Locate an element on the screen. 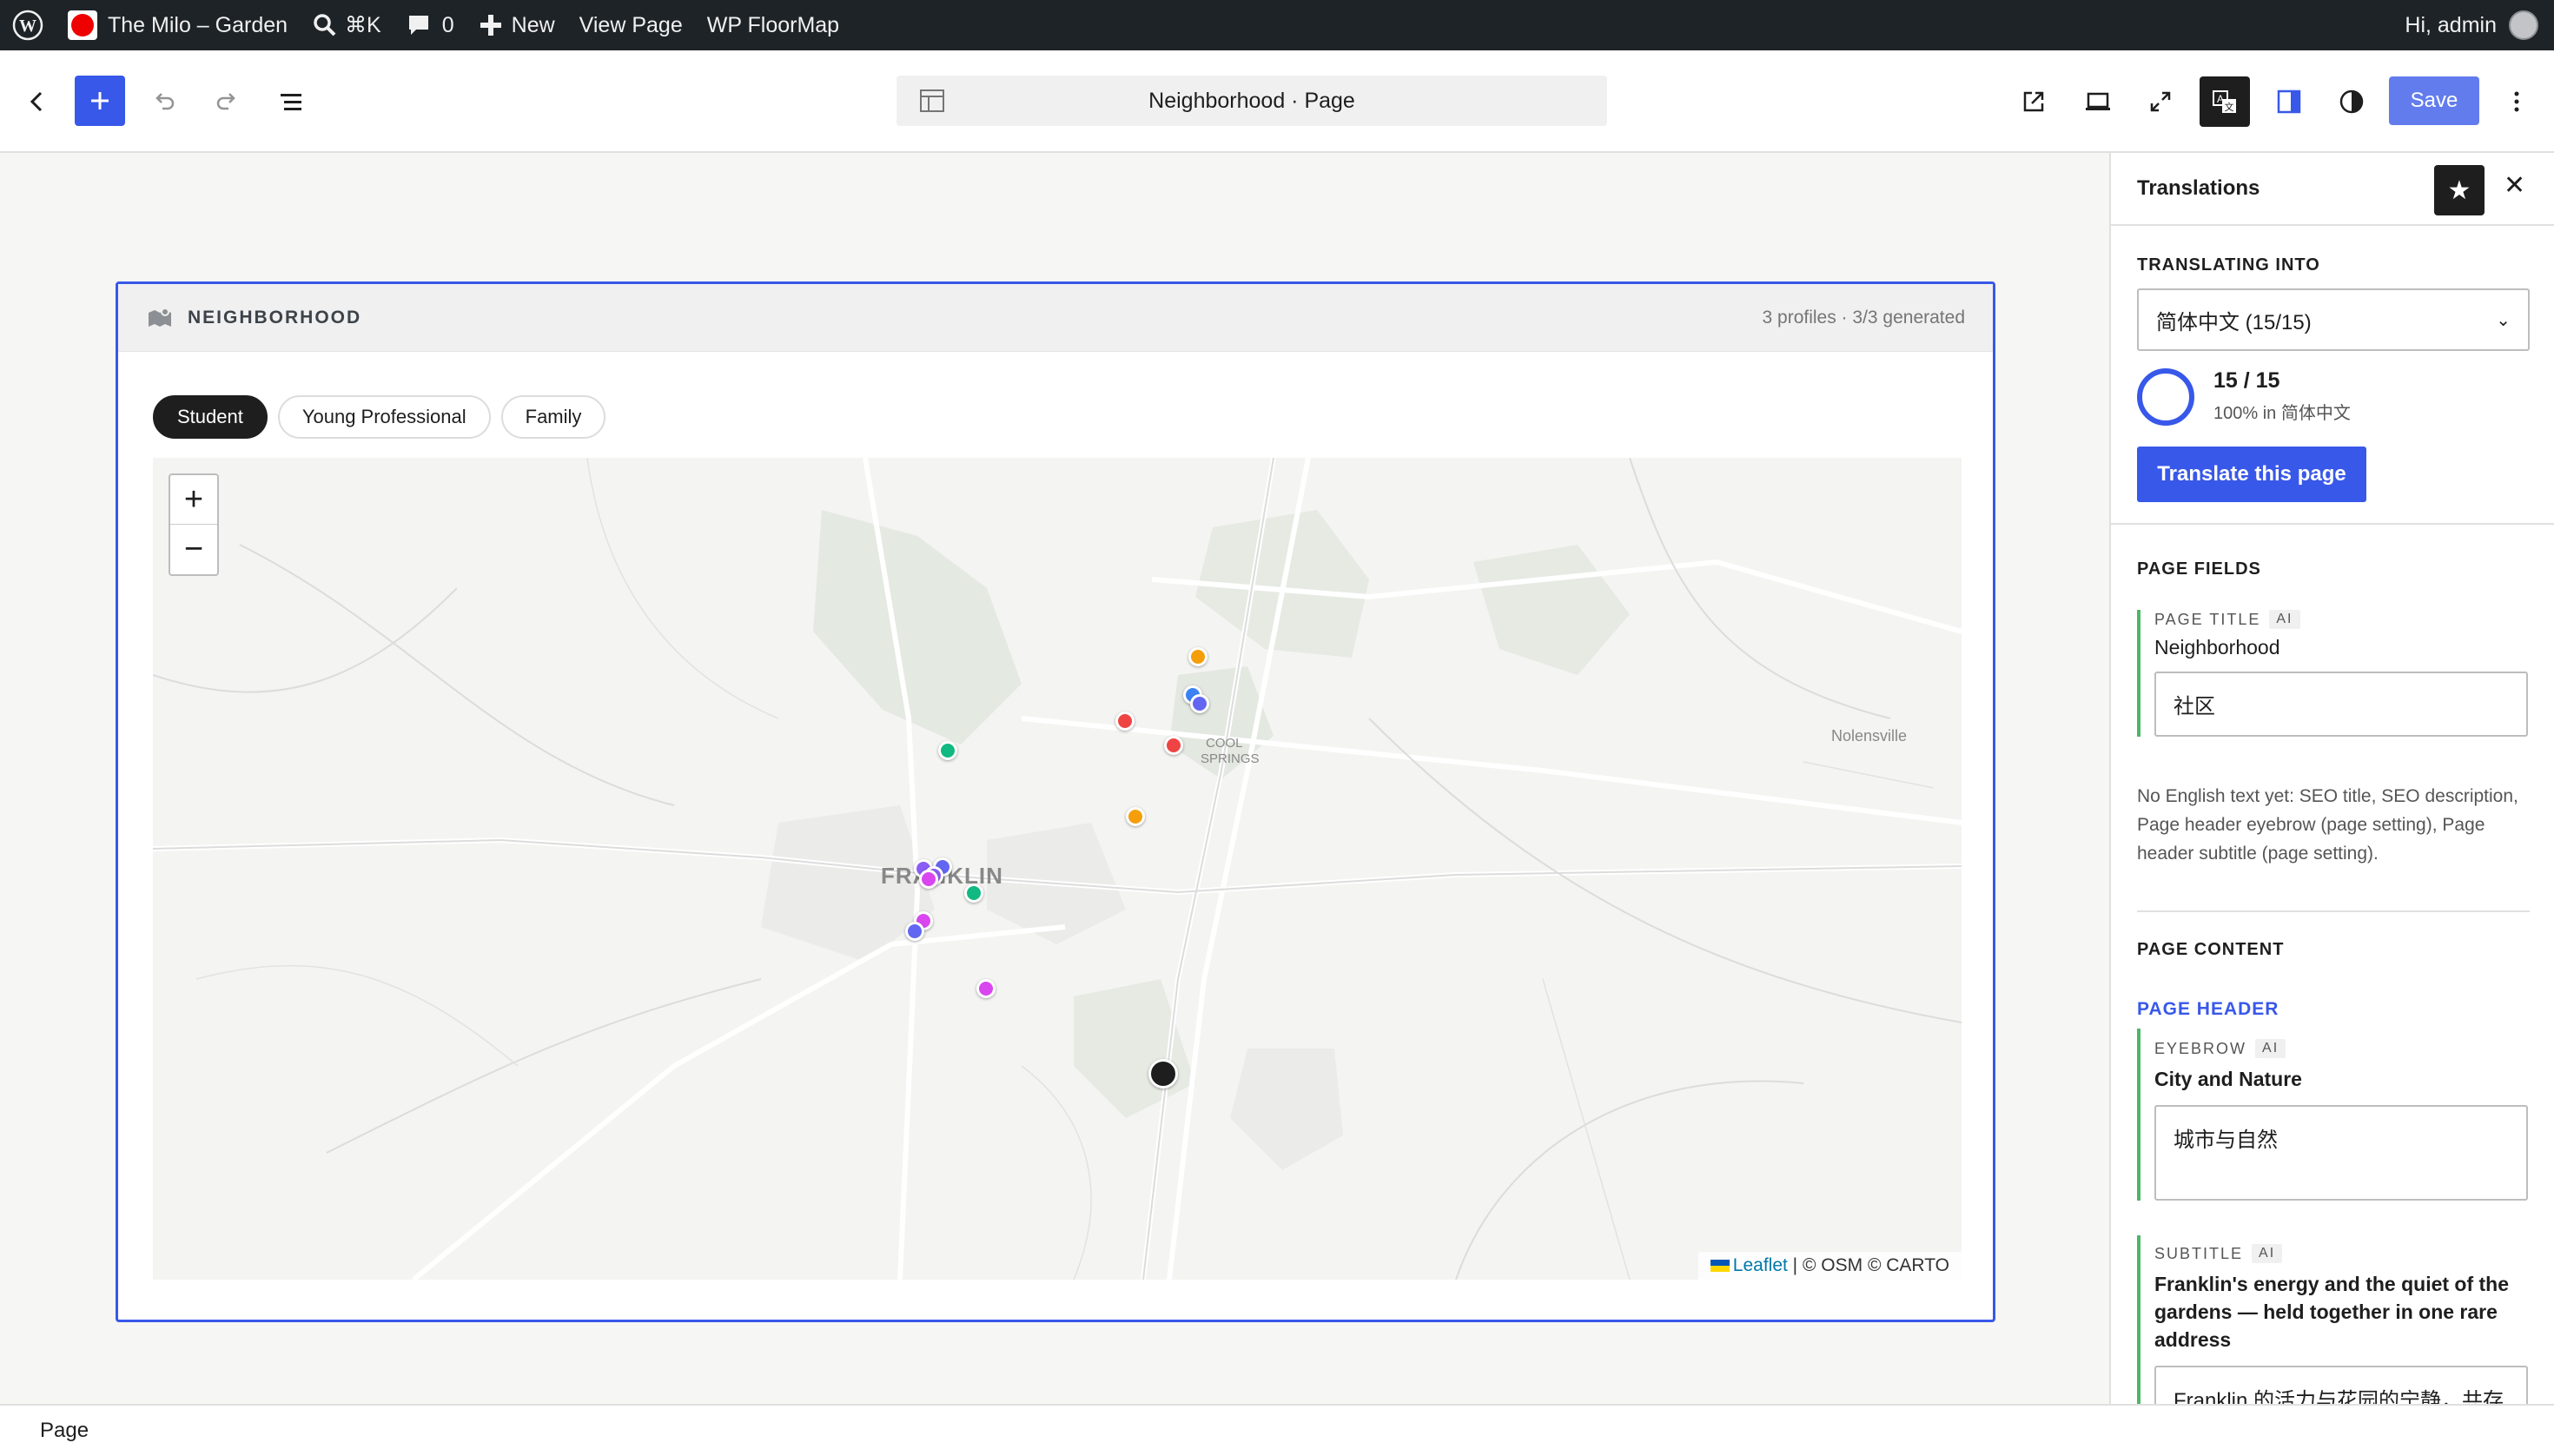 The height and width of the screenshot is (1456, 2554). tab-student: Student is located at coordinates (211, 417).